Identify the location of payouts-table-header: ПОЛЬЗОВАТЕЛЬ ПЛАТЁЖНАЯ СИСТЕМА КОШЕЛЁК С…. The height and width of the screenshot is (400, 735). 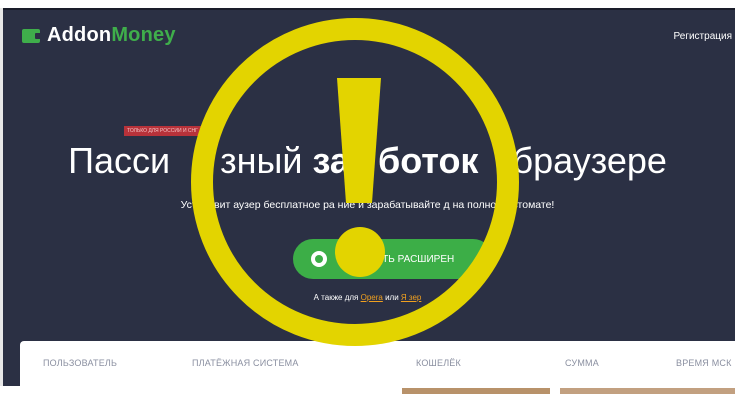
(377, 364).